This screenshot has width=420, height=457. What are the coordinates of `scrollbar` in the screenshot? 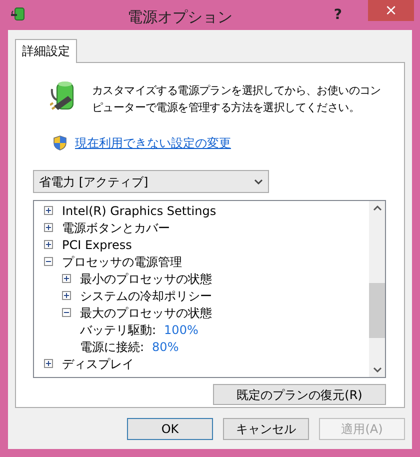 It's located at (377, 289).